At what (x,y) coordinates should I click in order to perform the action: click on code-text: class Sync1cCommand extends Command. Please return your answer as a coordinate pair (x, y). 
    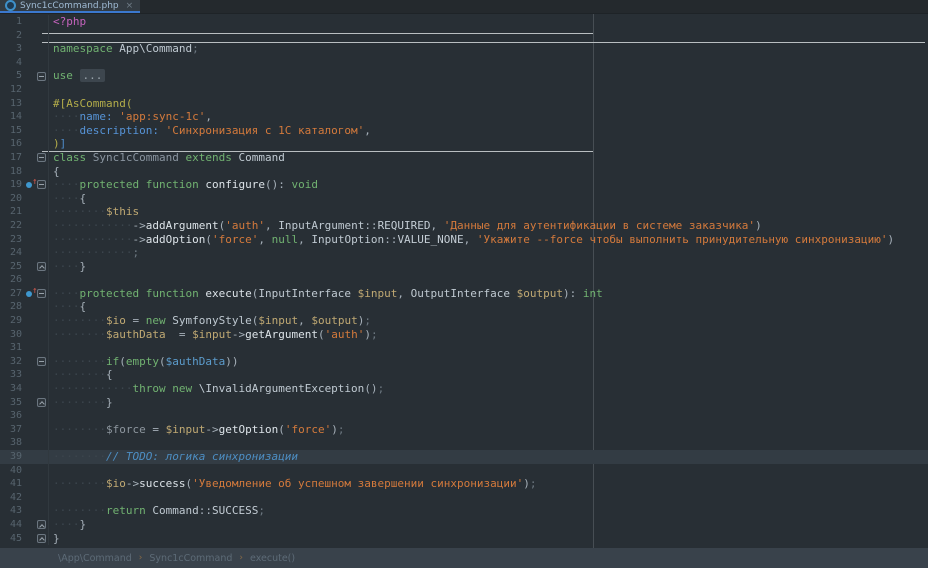
    Looking at the image, I should click on (488, 157).